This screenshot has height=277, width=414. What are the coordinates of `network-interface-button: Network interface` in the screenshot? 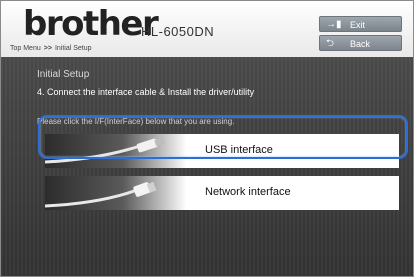 It's located at (222, 193).